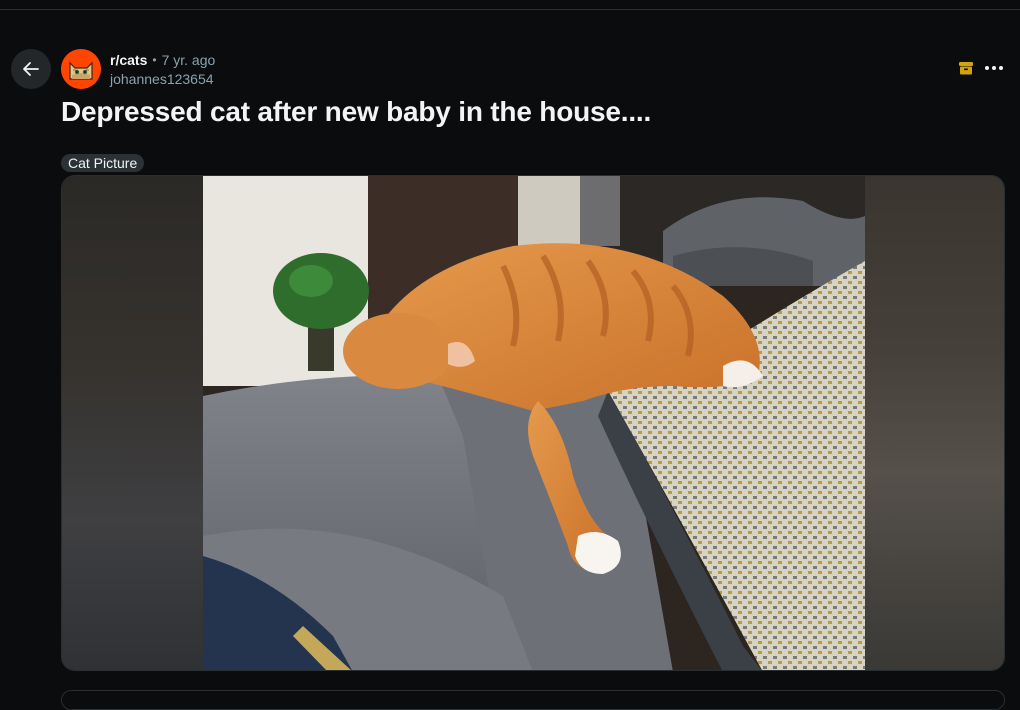 The image size is (1020, 710). I want to click on subreddit-name: r/cats, so click(128, 60).